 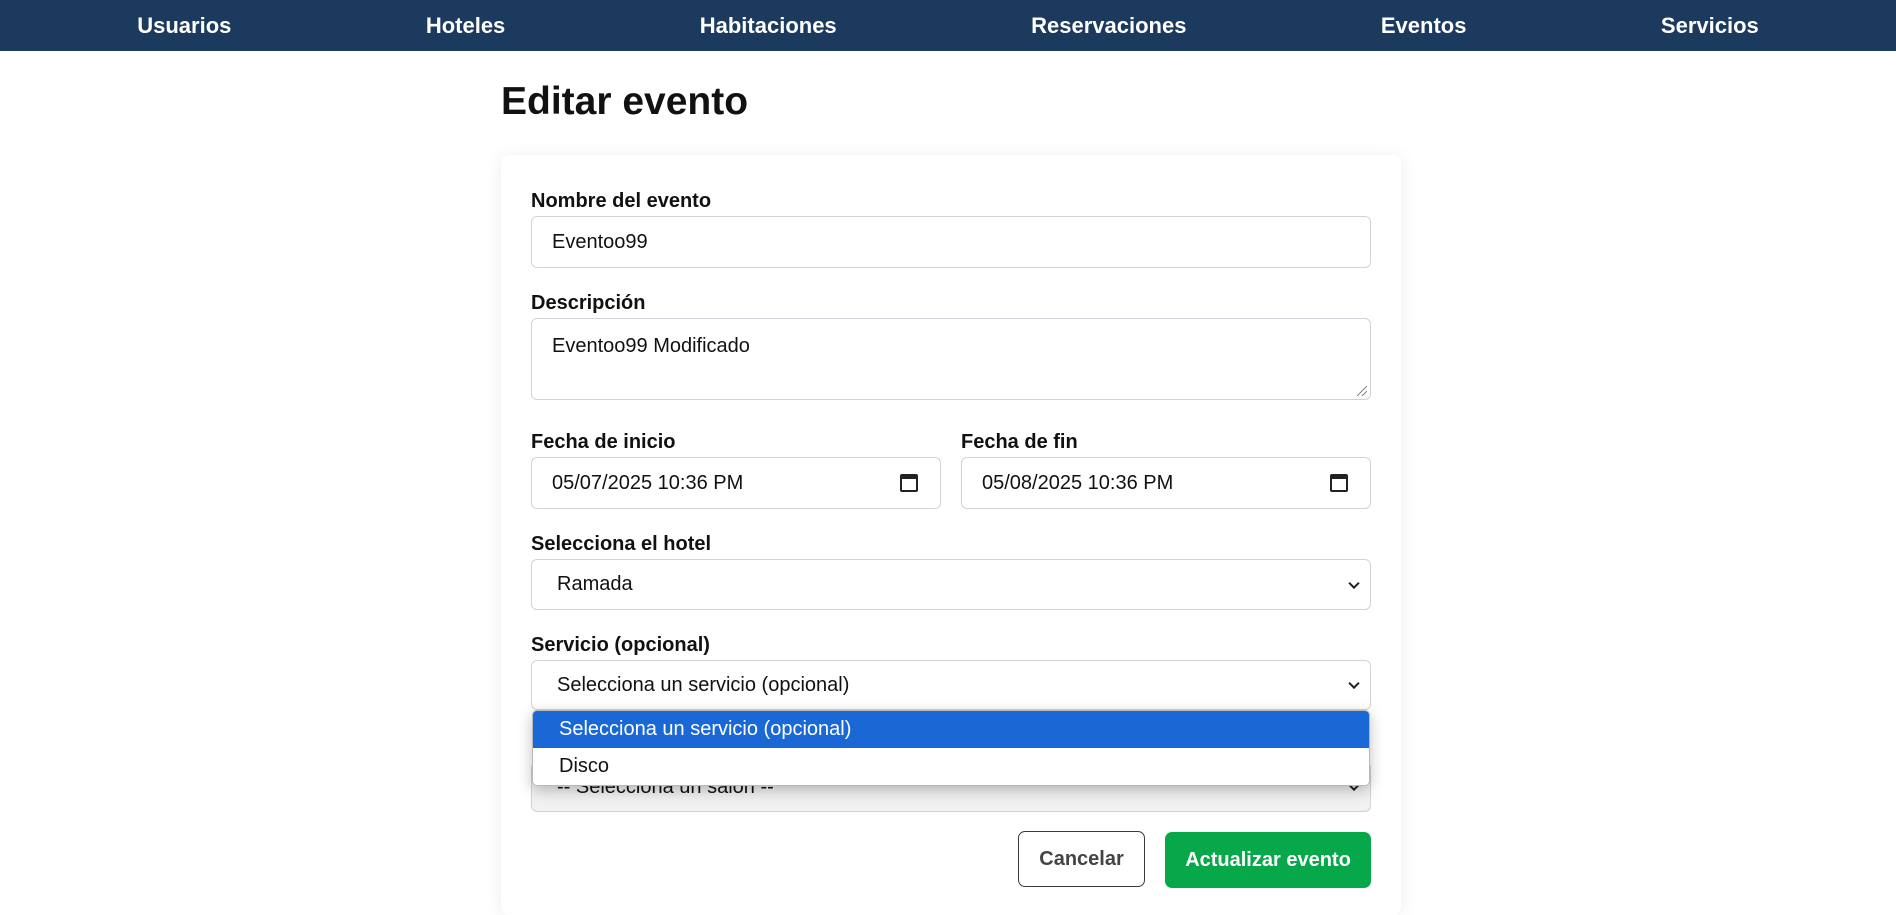 I want to click on update-event-button: Actualizar evento, so click(x=1268, y=860).